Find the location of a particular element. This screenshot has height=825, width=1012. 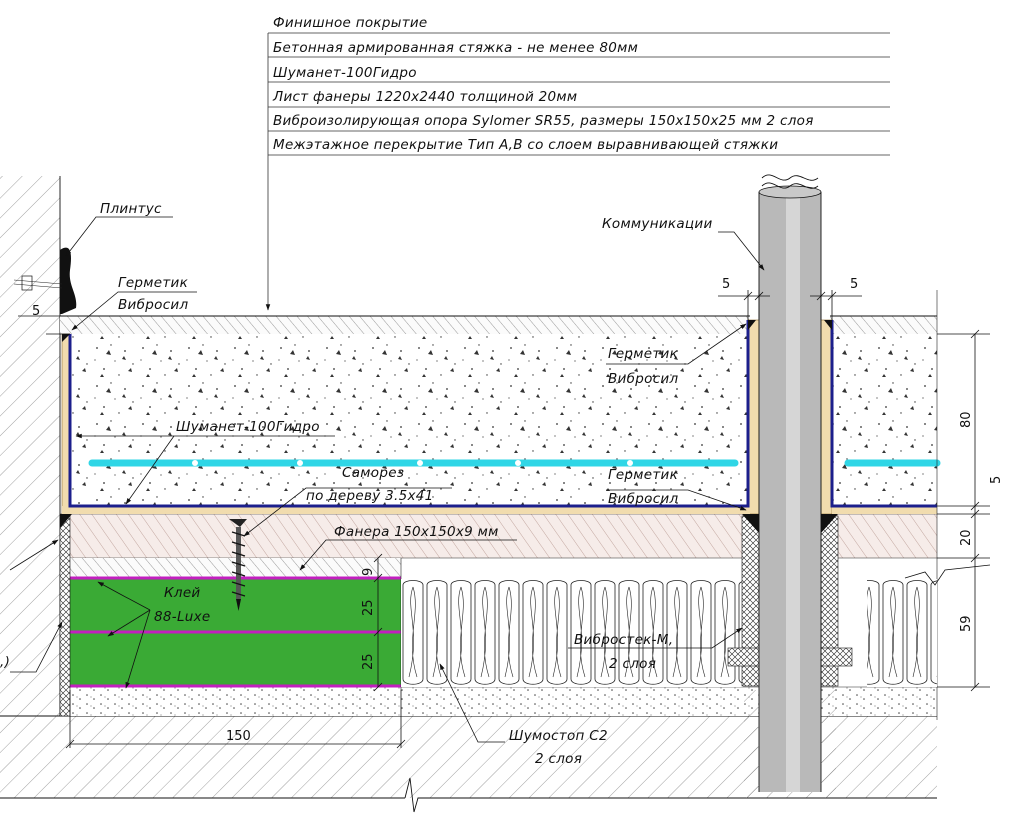

label-shumostop-layers: 2 слоя is located at coordinates (558, 759).